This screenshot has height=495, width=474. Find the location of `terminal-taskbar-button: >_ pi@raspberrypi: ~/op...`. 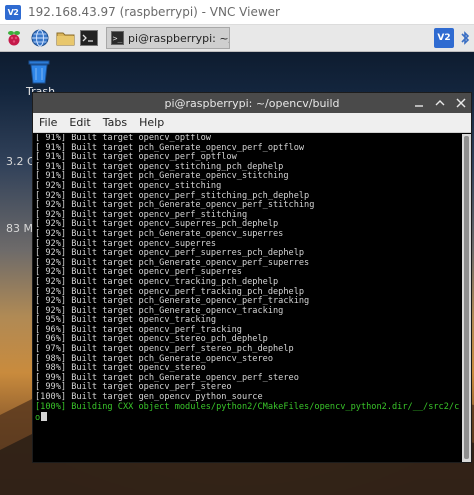

terminal-taskbar-button: >_ pi@raspberrypi: ~/op... is located at coordinates (168, 38).